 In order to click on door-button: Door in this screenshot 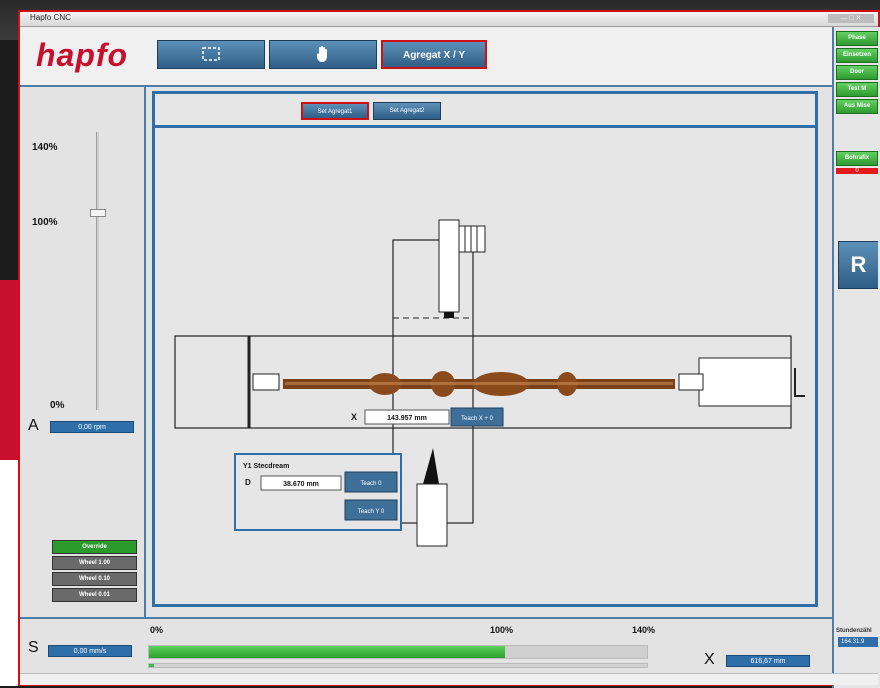, I will do `click(857, 72)`.